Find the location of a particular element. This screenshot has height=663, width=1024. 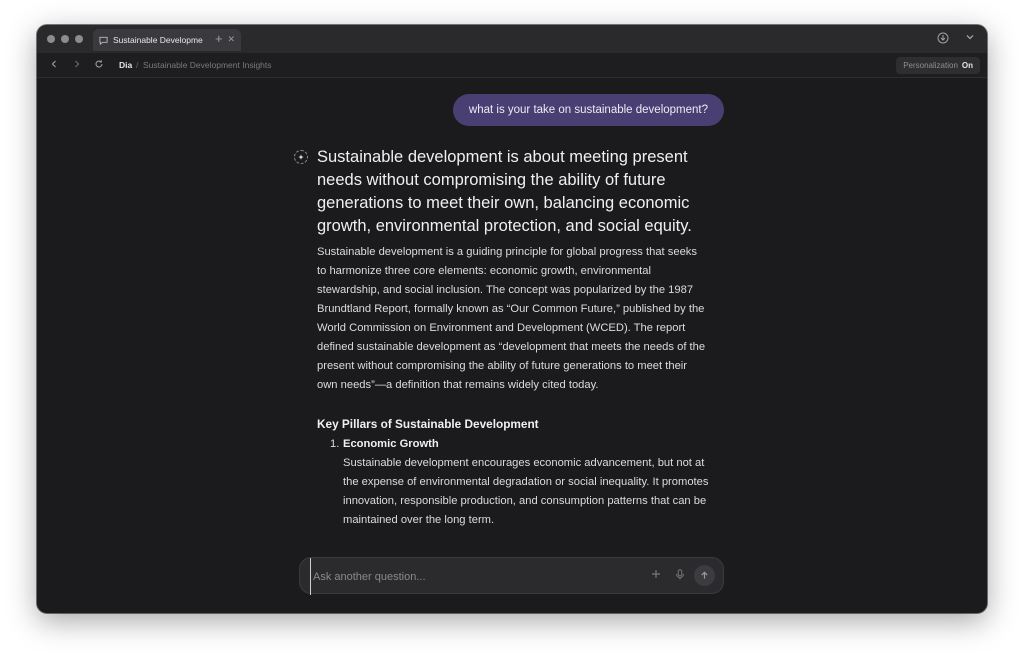

personalization-toggle: Personalization On is located at coordinates (938, 65).